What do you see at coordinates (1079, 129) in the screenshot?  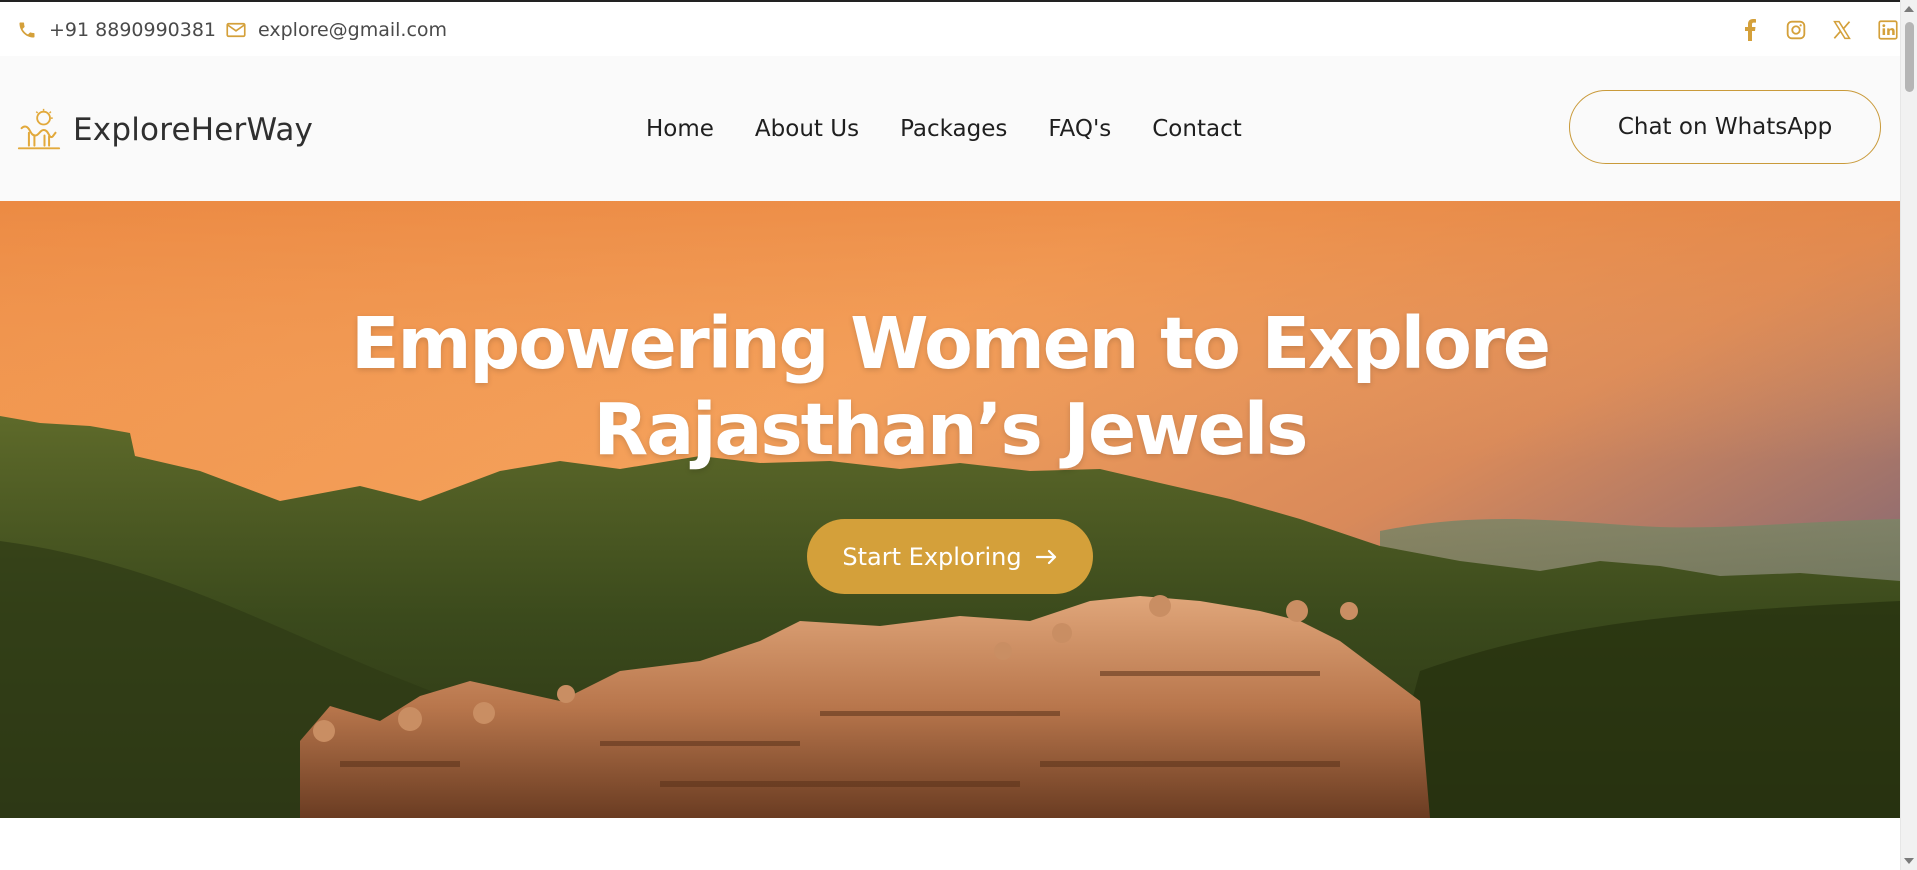 I see `nav-faqs: FAQ's` at bounding box center [1079, 129].